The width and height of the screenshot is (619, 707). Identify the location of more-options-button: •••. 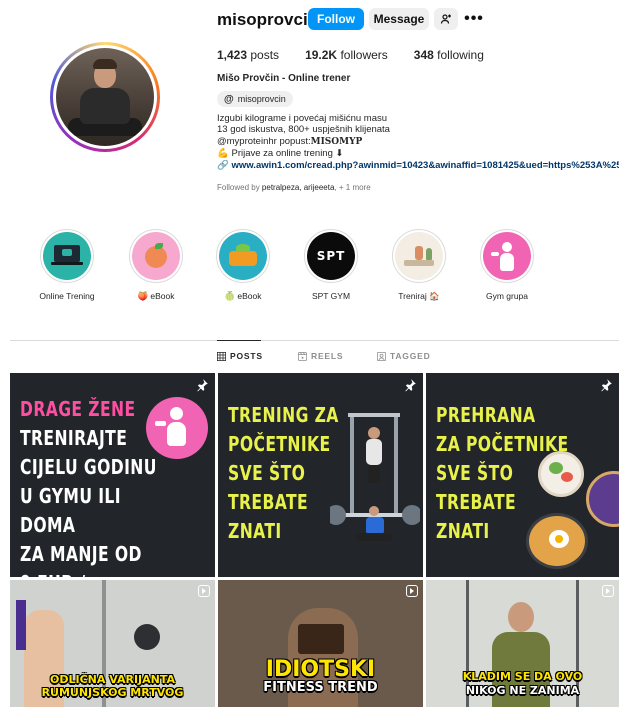
(474, 19).